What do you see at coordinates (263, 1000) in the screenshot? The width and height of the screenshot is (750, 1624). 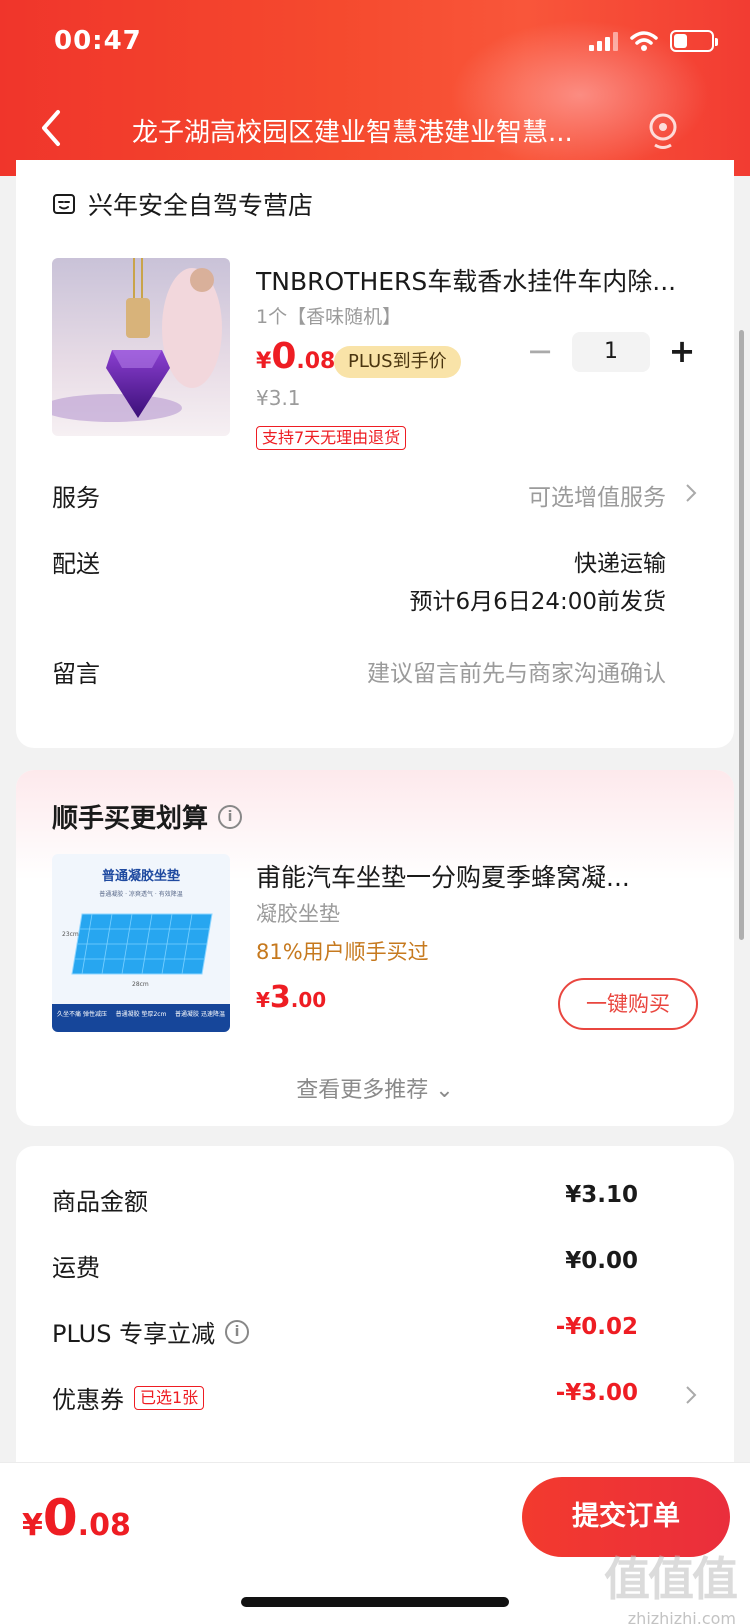 I see `recommend-price-currency: ¥` at bounding box center [263, 1000].